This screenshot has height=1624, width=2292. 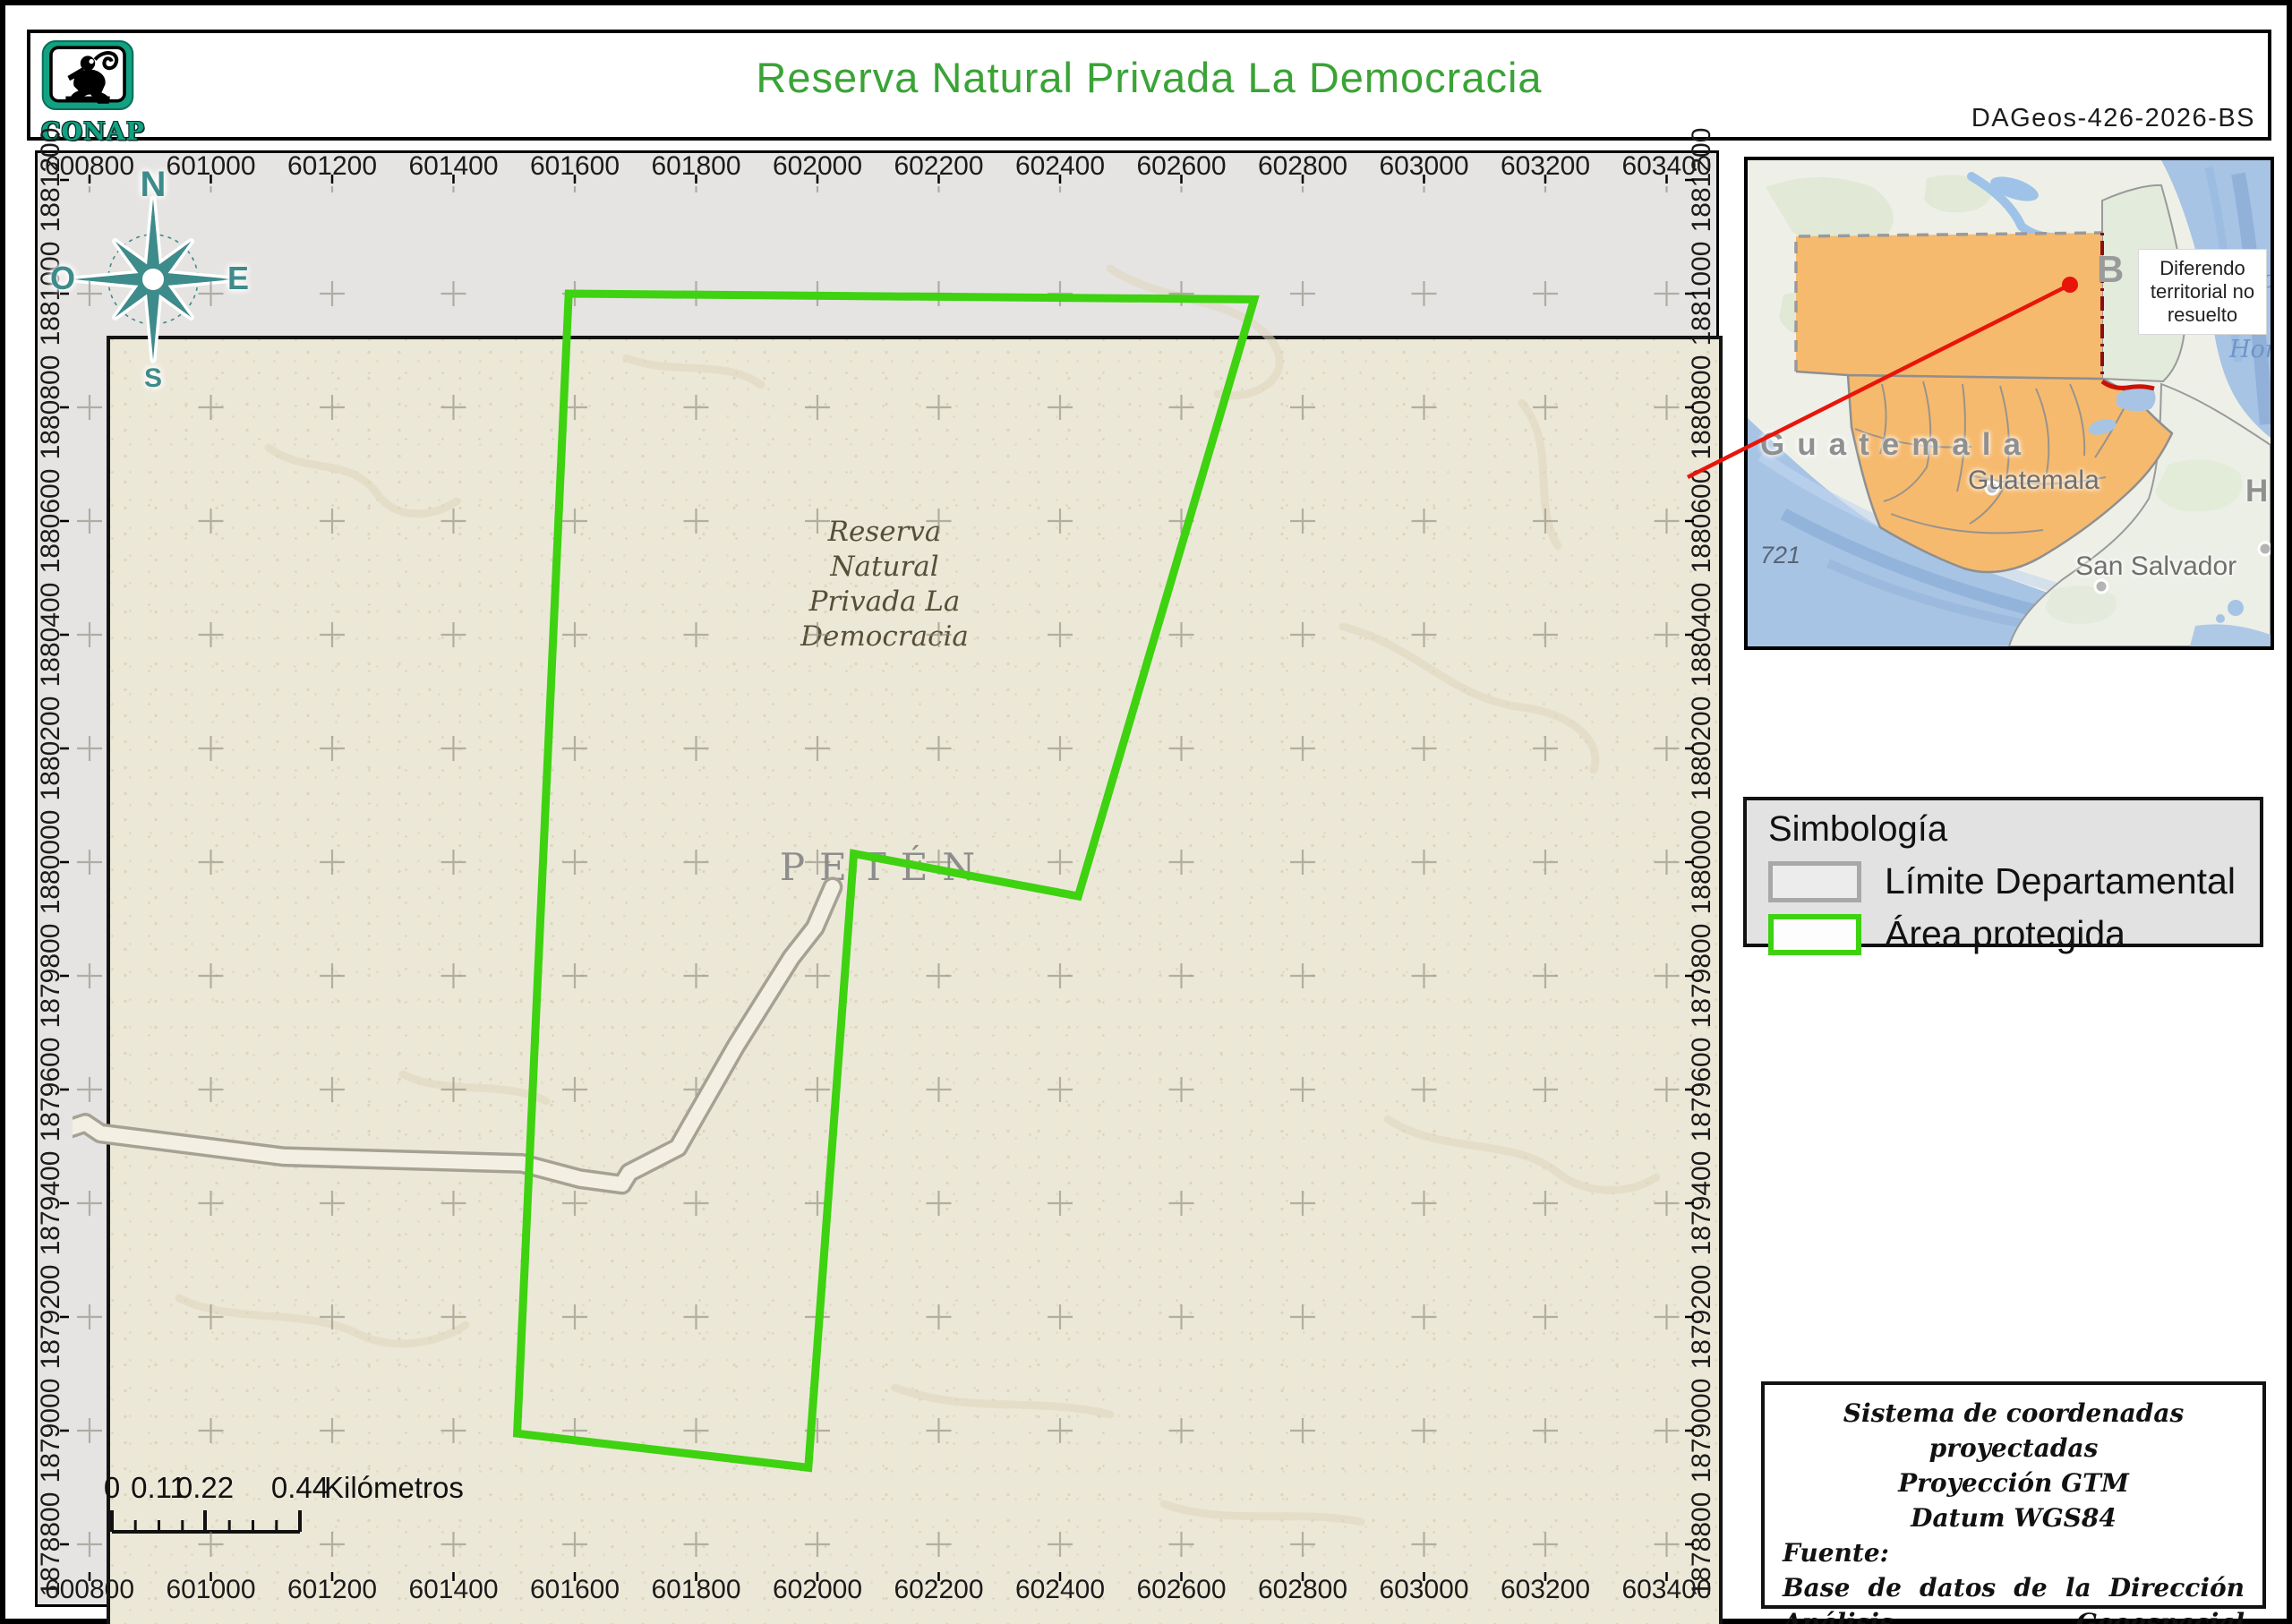 What do you see at coordinates (211, 1589) in the screenshot?
I see `axis-label: 601000` at bounding box center [211, 1589].